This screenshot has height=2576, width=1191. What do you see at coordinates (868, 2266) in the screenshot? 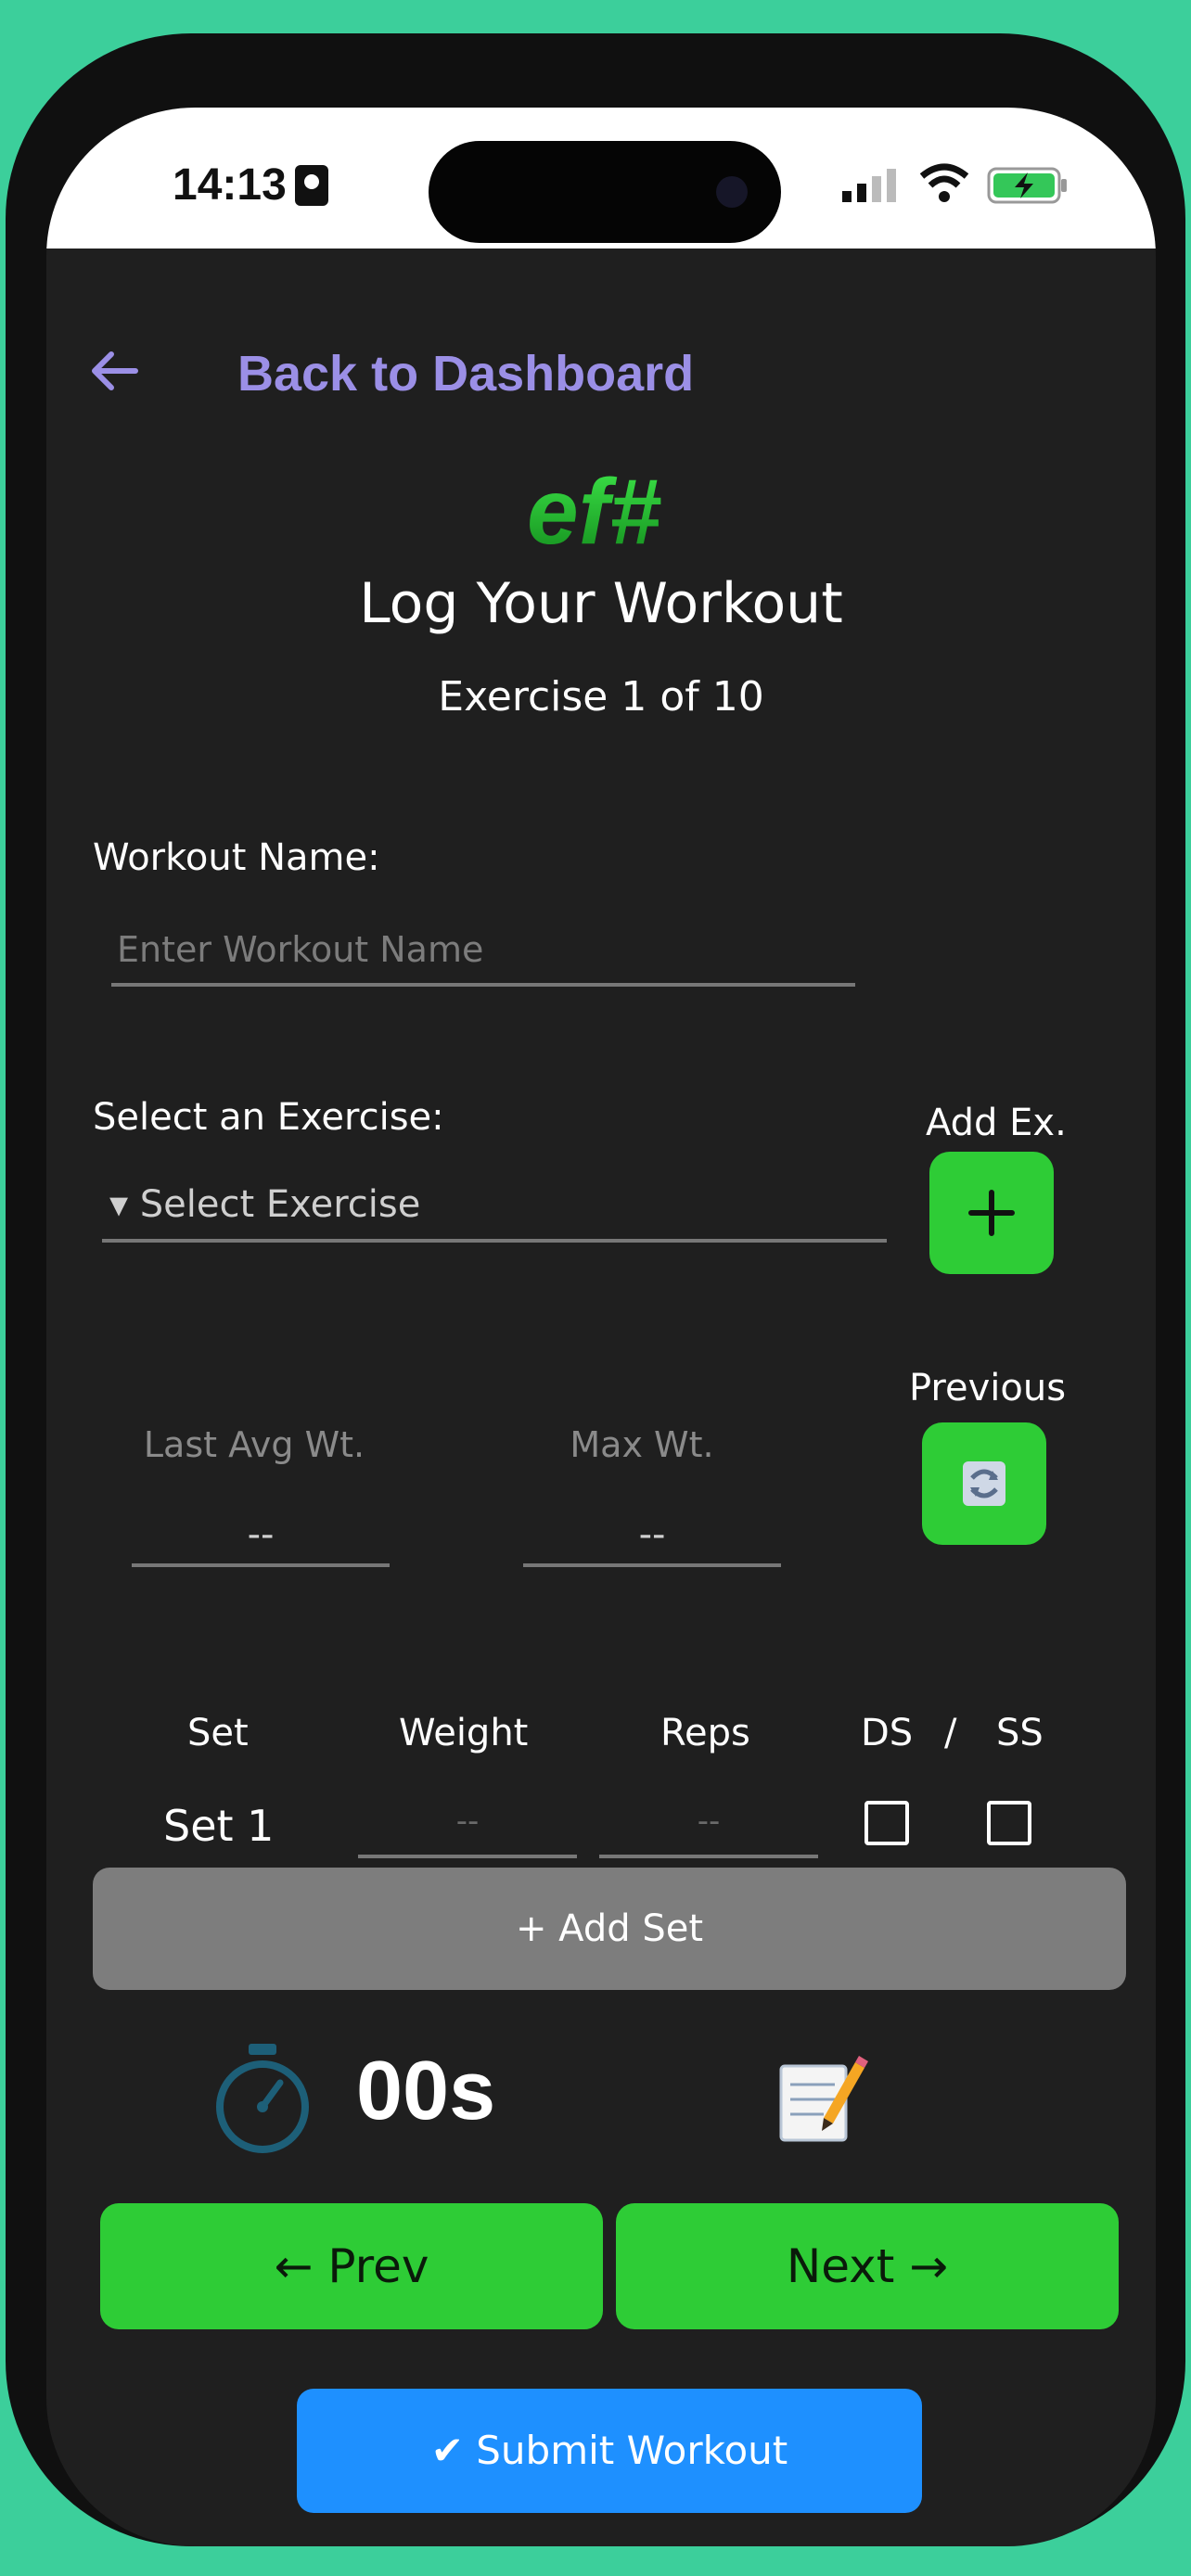
I see `next-exercise-button: Next →` at bounding box center [868, 2266].